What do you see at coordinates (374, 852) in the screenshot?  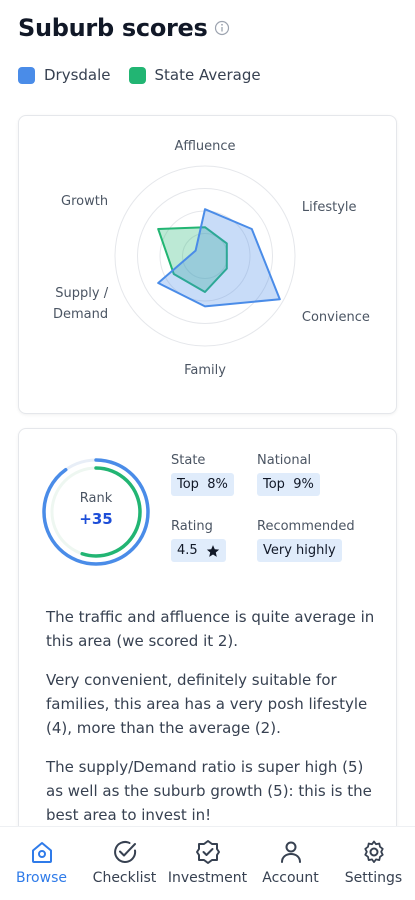 I see `gear-icon` at bounding box center [374, 852].